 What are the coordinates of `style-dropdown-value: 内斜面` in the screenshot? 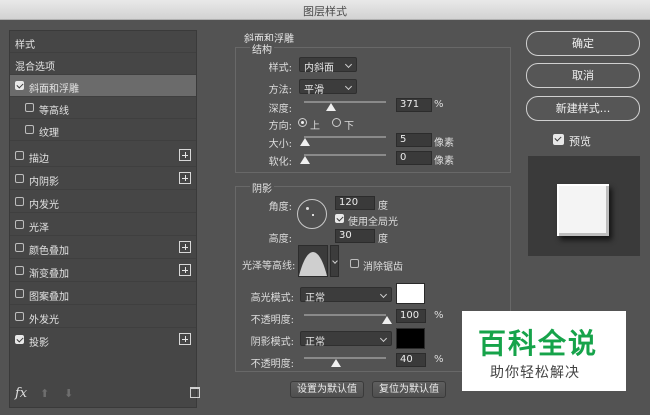 It's located at (319, 68).